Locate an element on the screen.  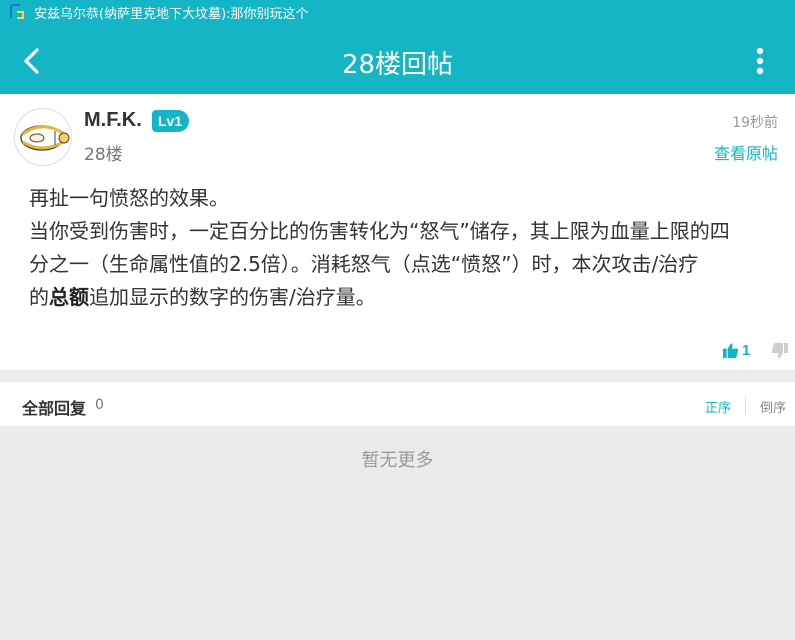
like-count: 1 is located at coordinates (746, 350).